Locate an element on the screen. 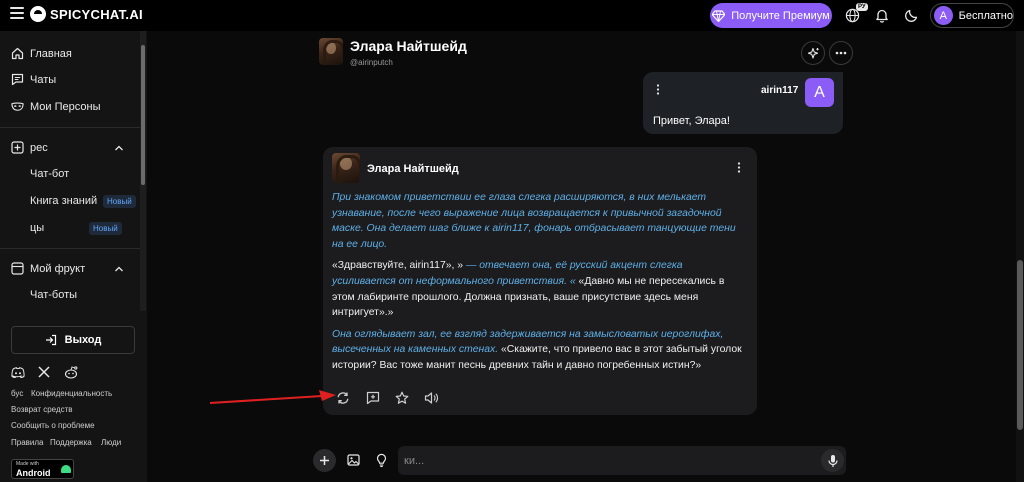  logout-button: Выход is located at coordinates (73, 340).